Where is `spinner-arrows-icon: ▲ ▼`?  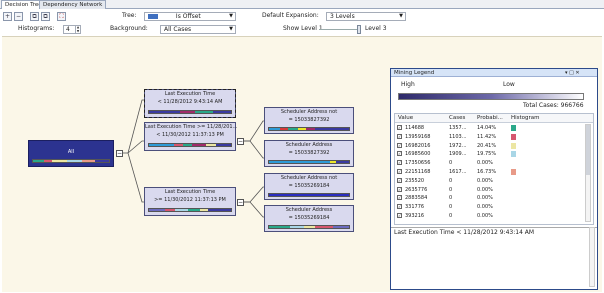 spinner-arrows-icon: ▲ ▼ is located at coordinates (77, 29).